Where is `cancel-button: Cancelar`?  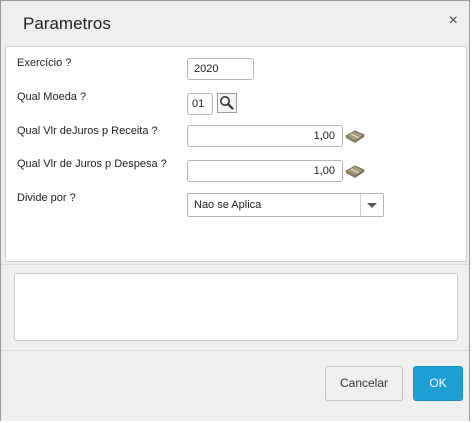
cancel-button: Cancelar is located at coordinates (364, 383).